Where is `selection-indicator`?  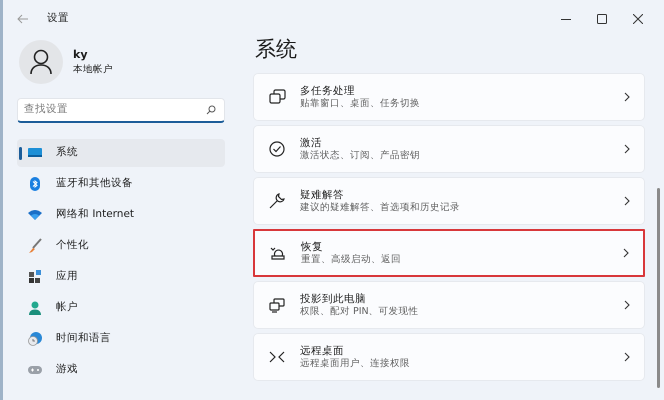 selection-indicator is located at coordinates (20, 153).